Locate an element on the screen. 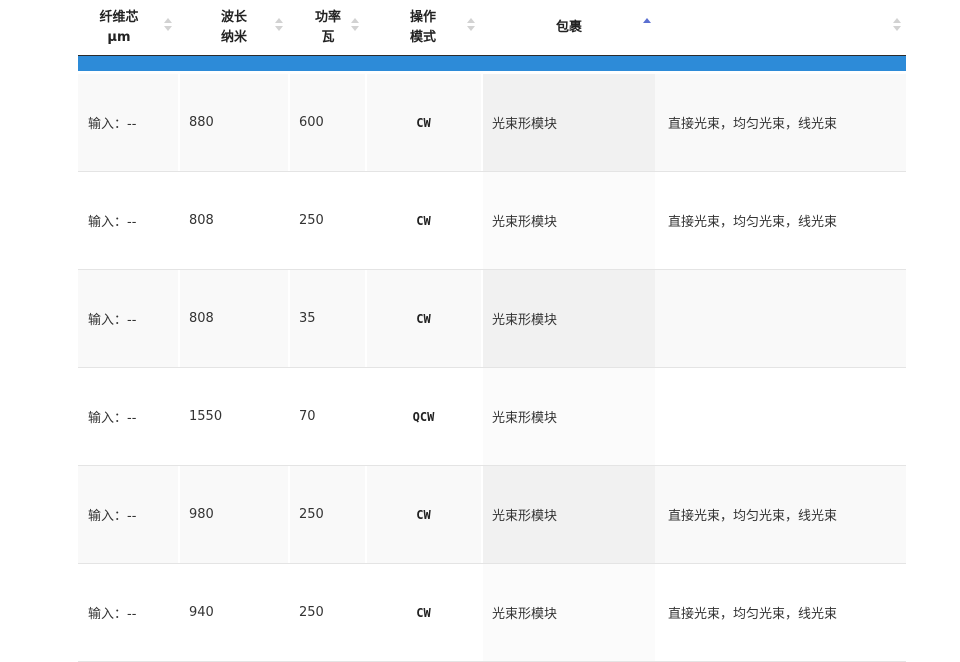 The image size is (960, 662). table-row: 输入：-- 940 250 CW 光束形模块 直接光束，均匀光束，线光束 is located at coordinates (492, 613).